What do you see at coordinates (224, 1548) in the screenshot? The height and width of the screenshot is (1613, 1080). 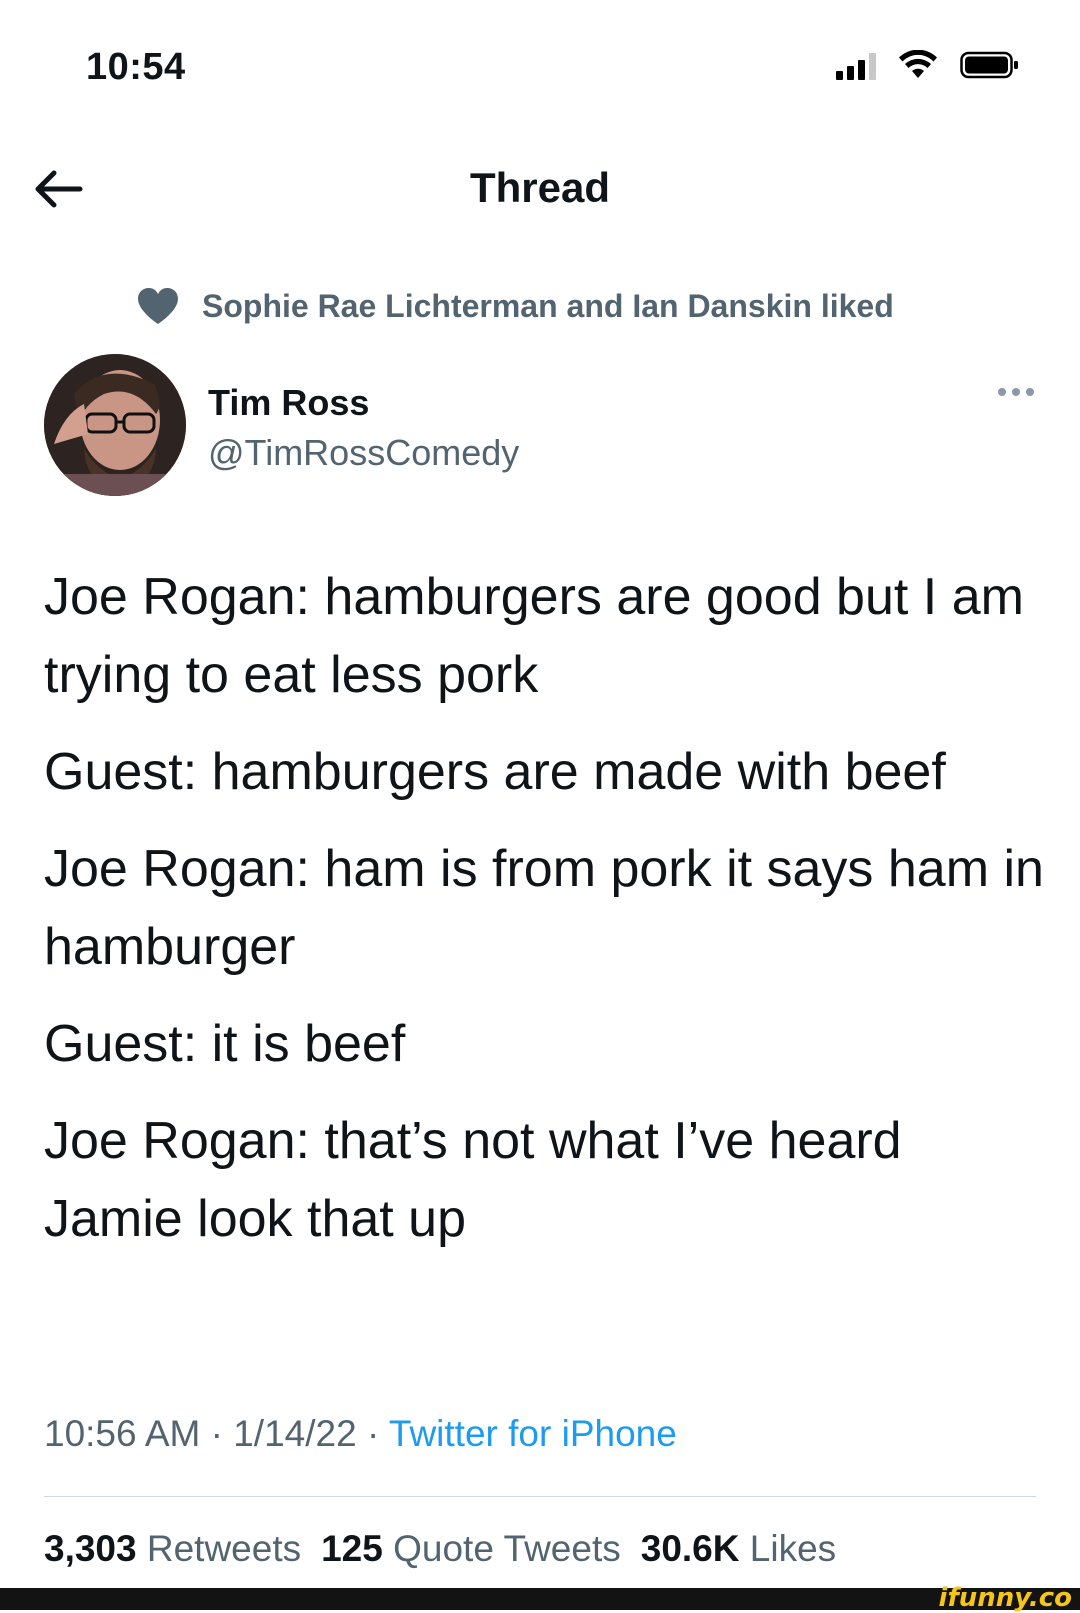 I see `retweets-label: Retweets` at bounding box center [224, 1548].